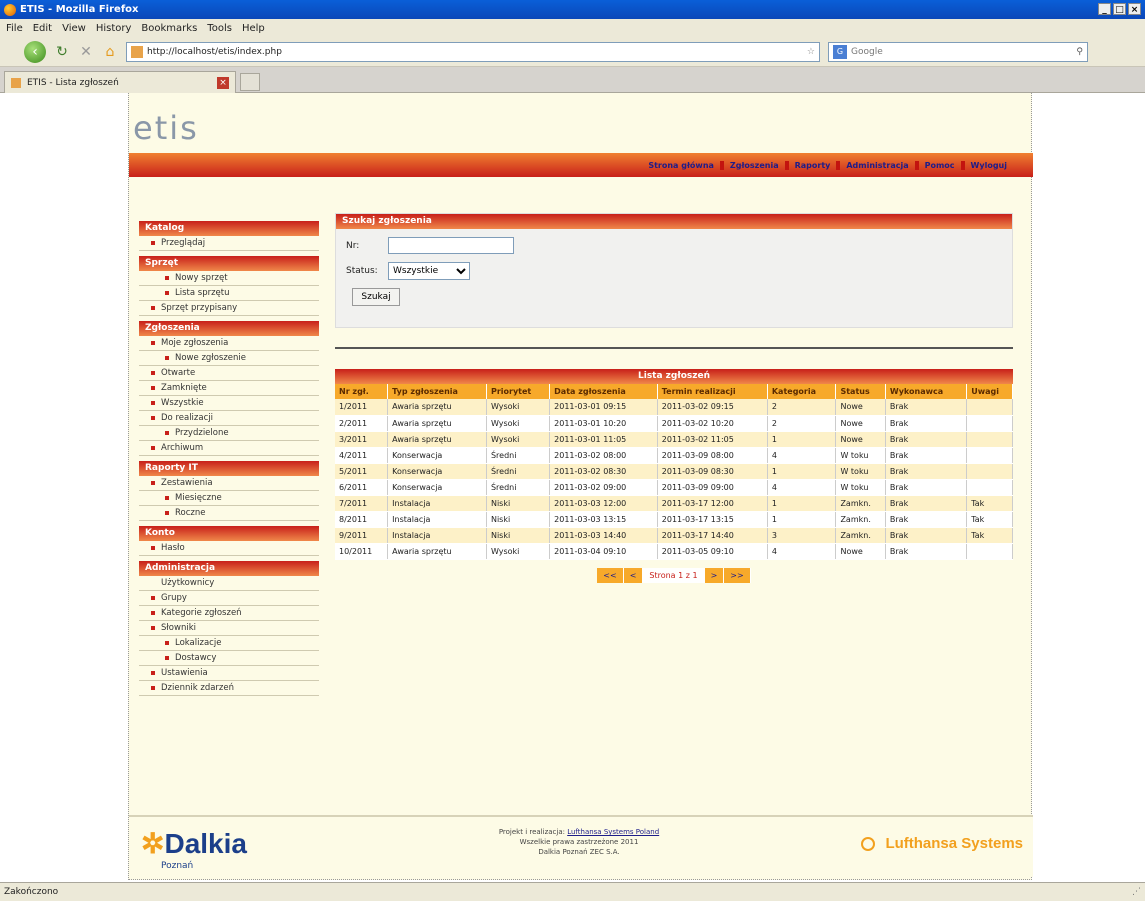 This screenshot has width=1145, height=901. What do you see at coordinates (362, 391) in the screenshot?
I see `column-header: Nr zgł.` at bounding box center [362, 391].